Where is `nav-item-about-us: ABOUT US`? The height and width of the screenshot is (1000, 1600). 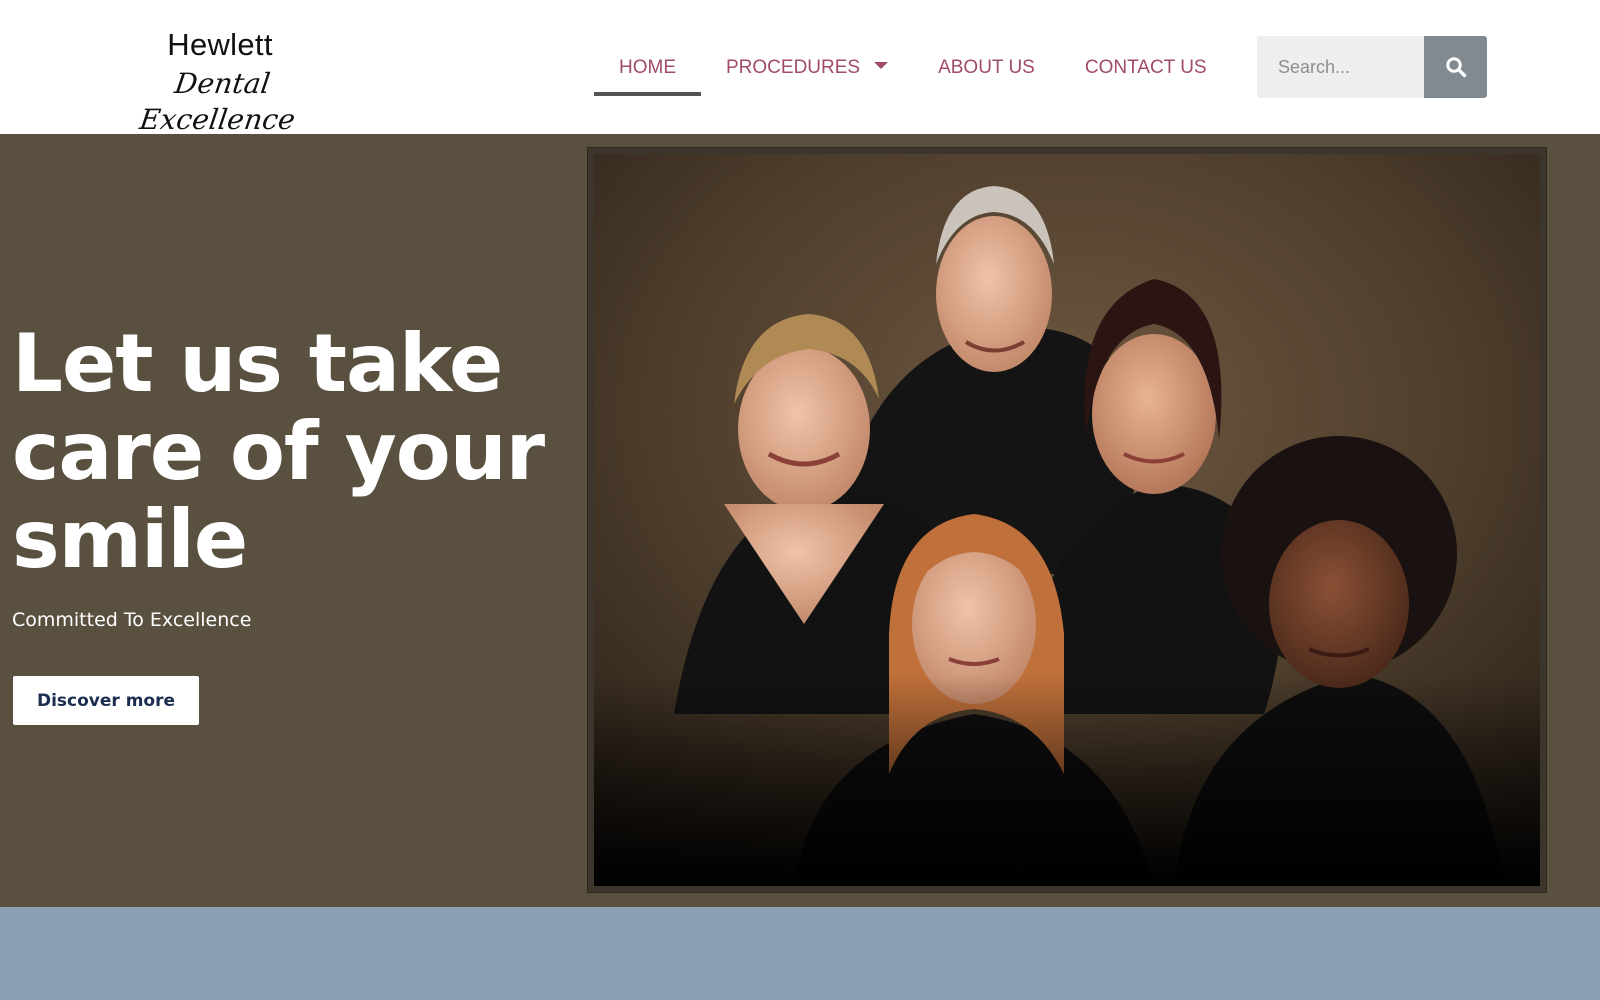 nav-item-about-us: ABOUT US is located at coordinates (986, 68).